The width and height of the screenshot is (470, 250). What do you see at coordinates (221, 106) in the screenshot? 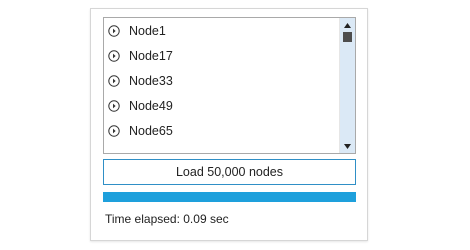
I see `tree-item-node49: Node49` at bounding box center [221, 106].